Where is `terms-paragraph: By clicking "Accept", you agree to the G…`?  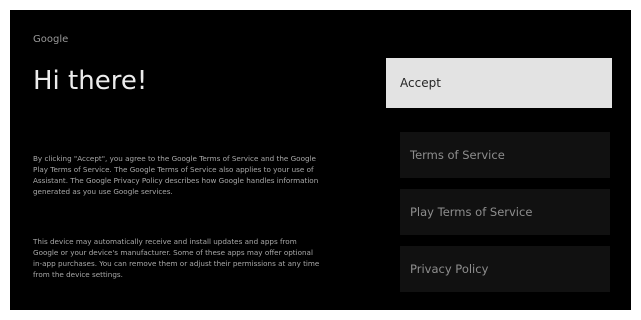 terms-paragraph: By clicking "Accept", you agree to the G… is located at coordinates (176, 175).